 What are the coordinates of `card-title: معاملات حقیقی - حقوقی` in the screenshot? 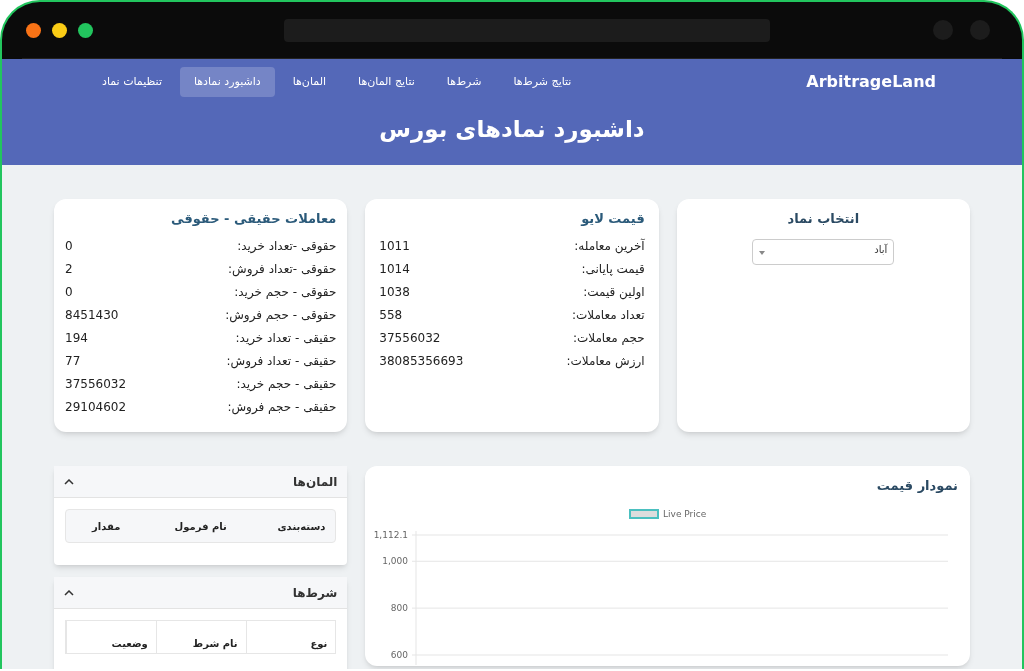 It's located at (253, 219).